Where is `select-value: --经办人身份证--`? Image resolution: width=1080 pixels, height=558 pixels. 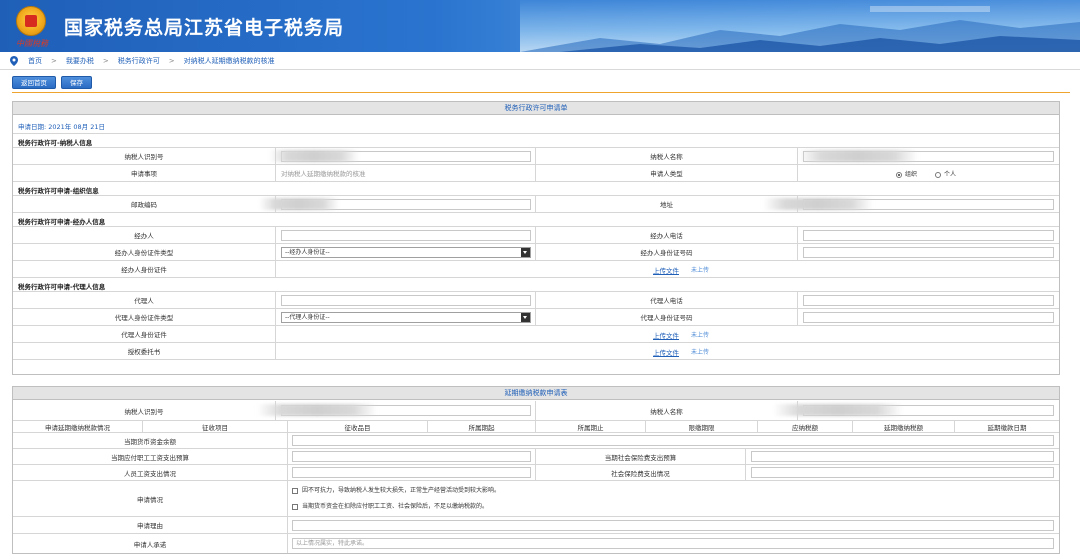
select-value: --经办人身份证-- is located at coordinates (307, 252).